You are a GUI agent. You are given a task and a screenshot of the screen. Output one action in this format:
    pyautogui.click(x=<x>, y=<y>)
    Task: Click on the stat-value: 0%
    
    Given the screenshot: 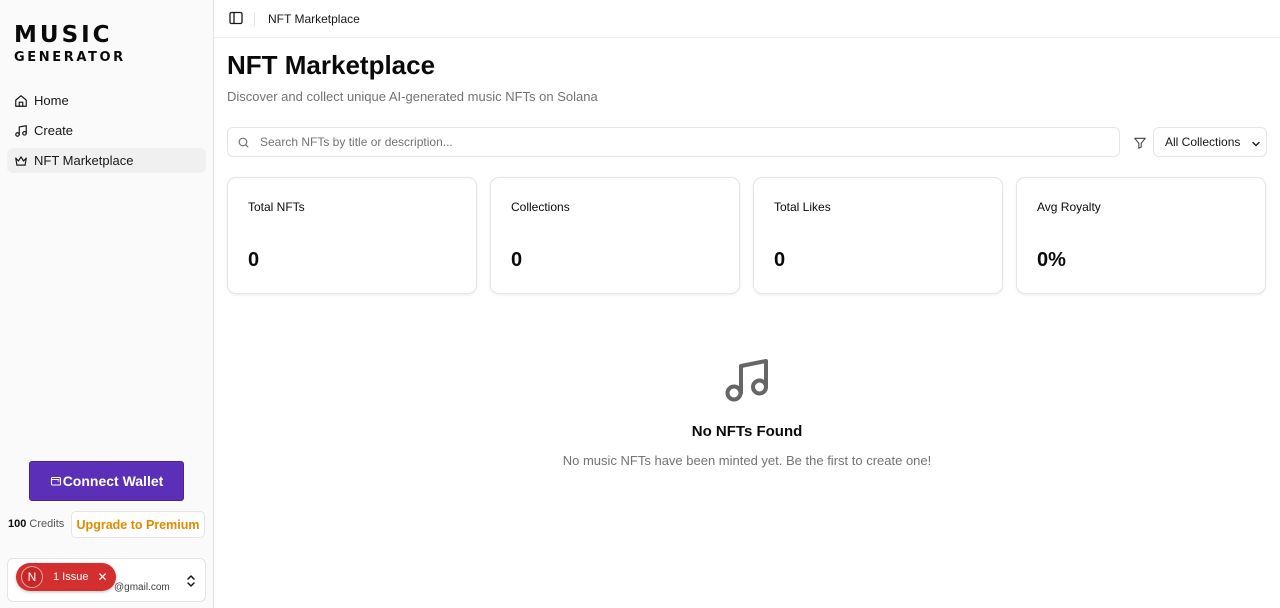 What is the action you would take?
    pyautogui.click(x=1051, y=260)
    